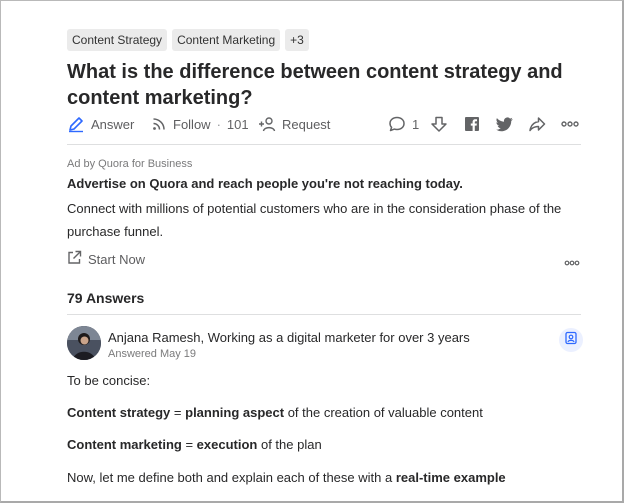  Describe the element at coordinates (226, 40) in the screenshot. I see `topic-tag: Content Marketing` at that location.